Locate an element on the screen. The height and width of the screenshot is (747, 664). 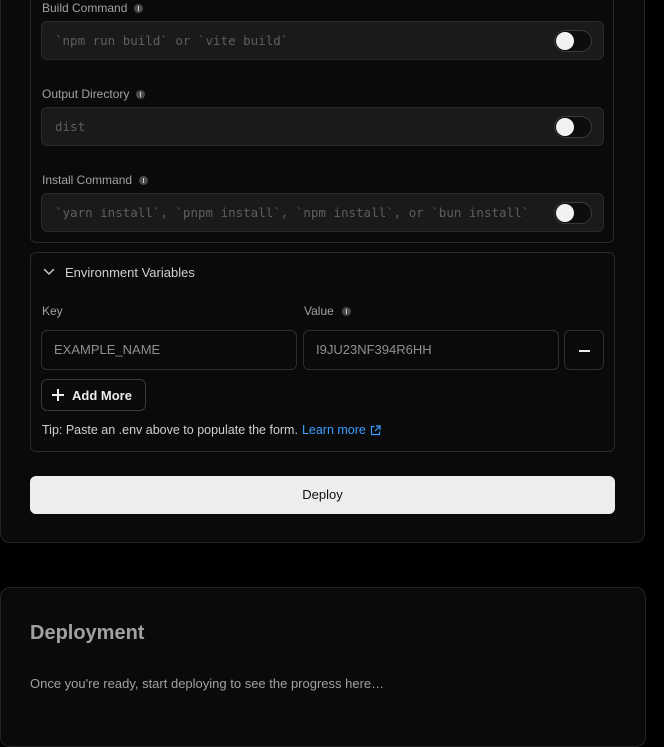
add-more-label: Add More is located at coordinates (102, 395).